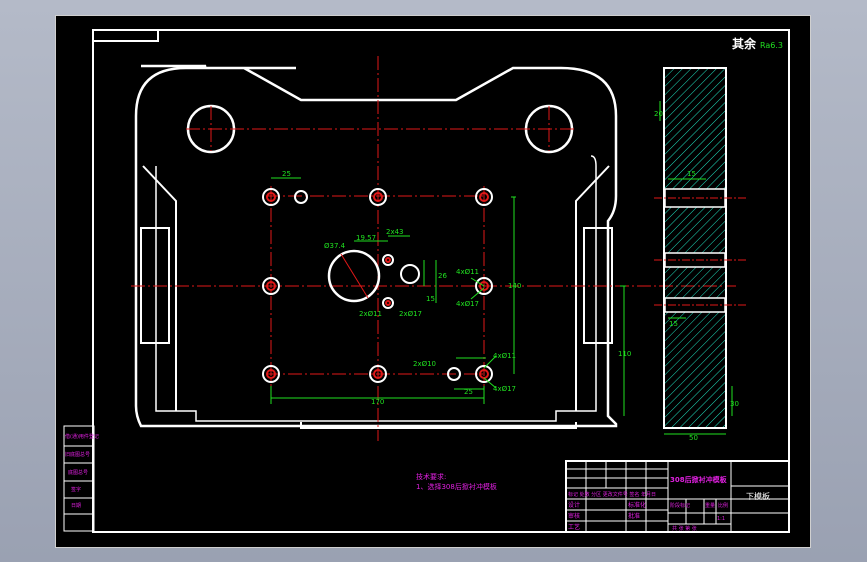  I want to click on hole-diameter-line, so click(354, 276).